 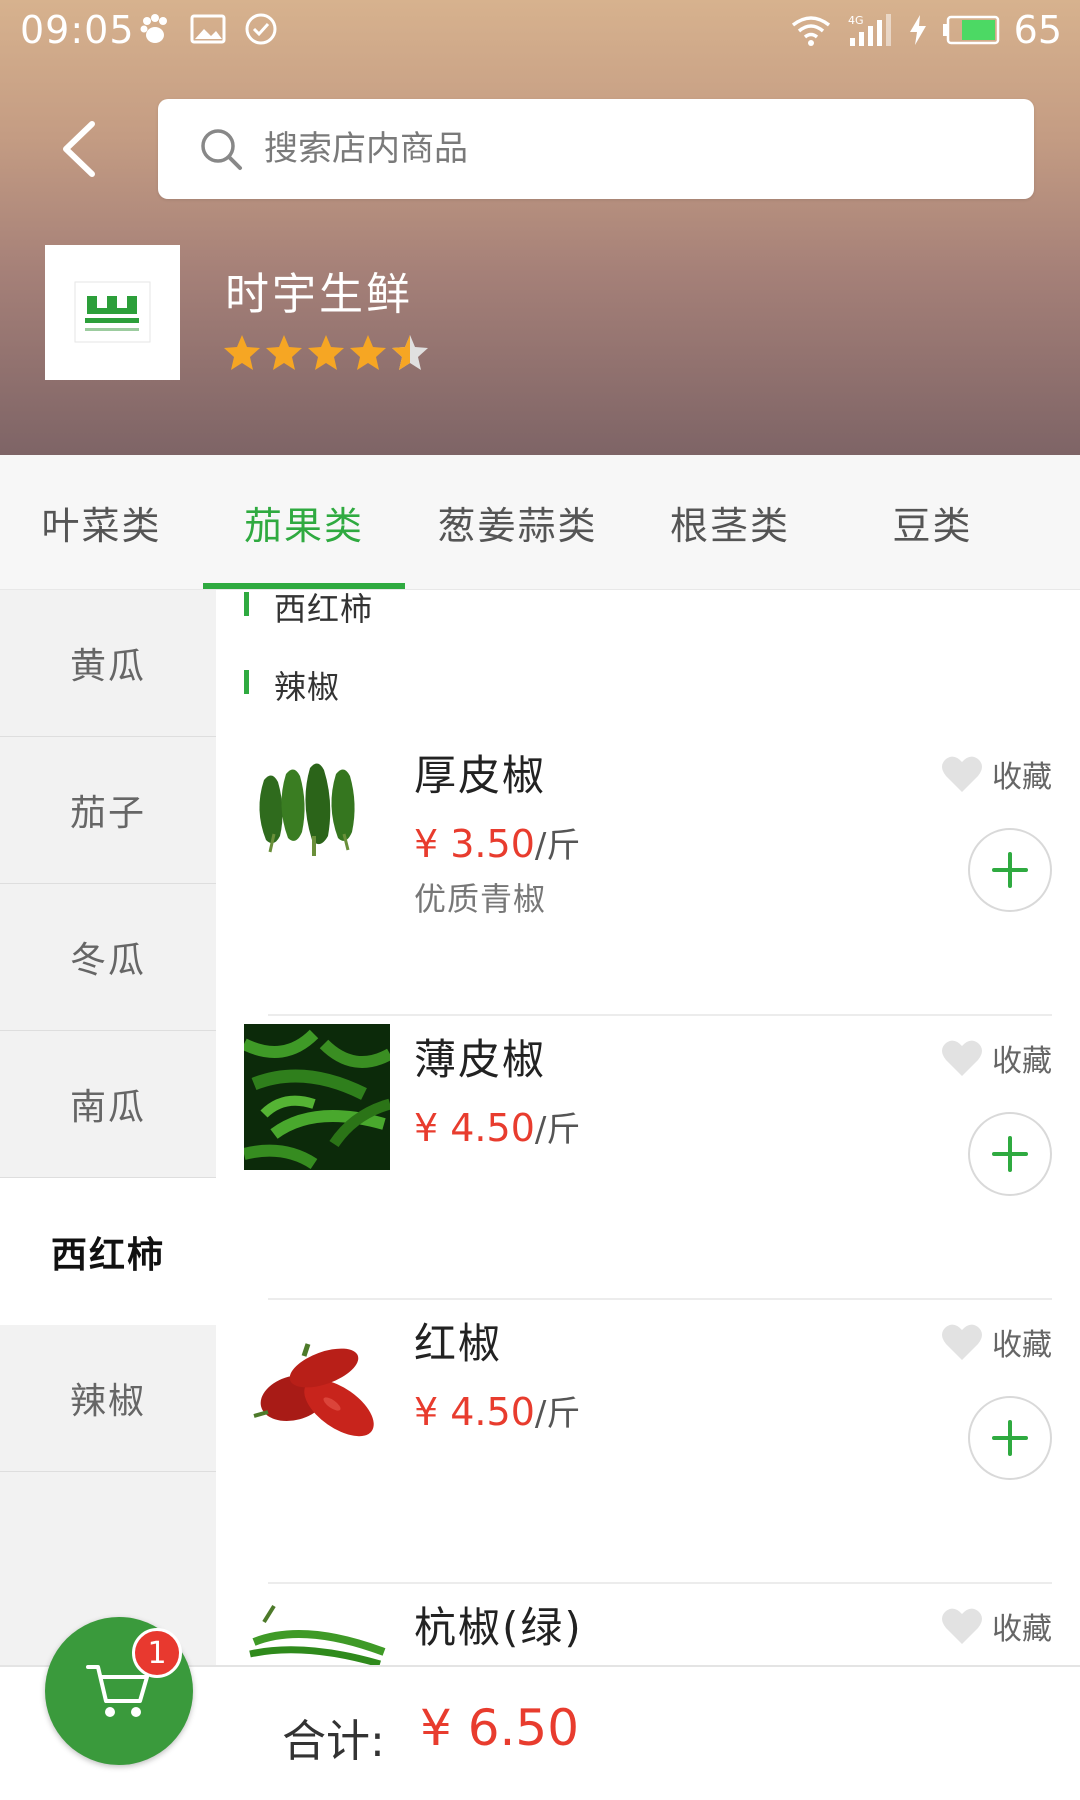 What do you see at coordinates (730, 522) in the screenshot?
I see `tab-root: 根茎类` at bounding box center [730, 522].